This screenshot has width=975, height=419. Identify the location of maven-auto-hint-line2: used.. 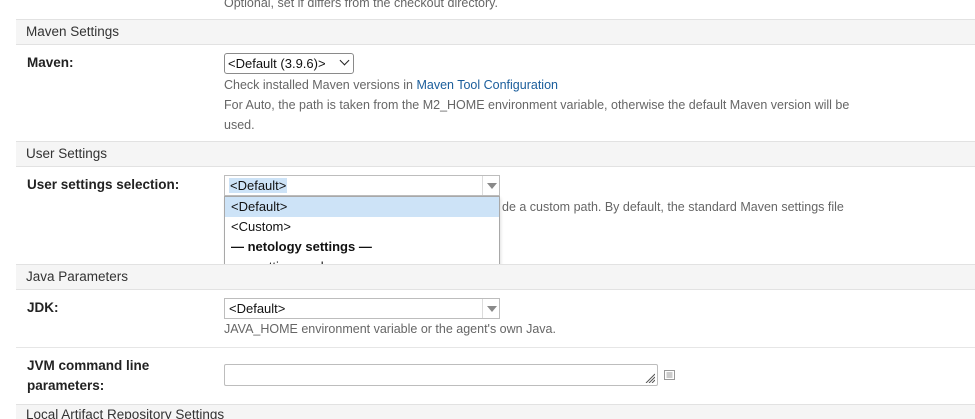
(239, 125).